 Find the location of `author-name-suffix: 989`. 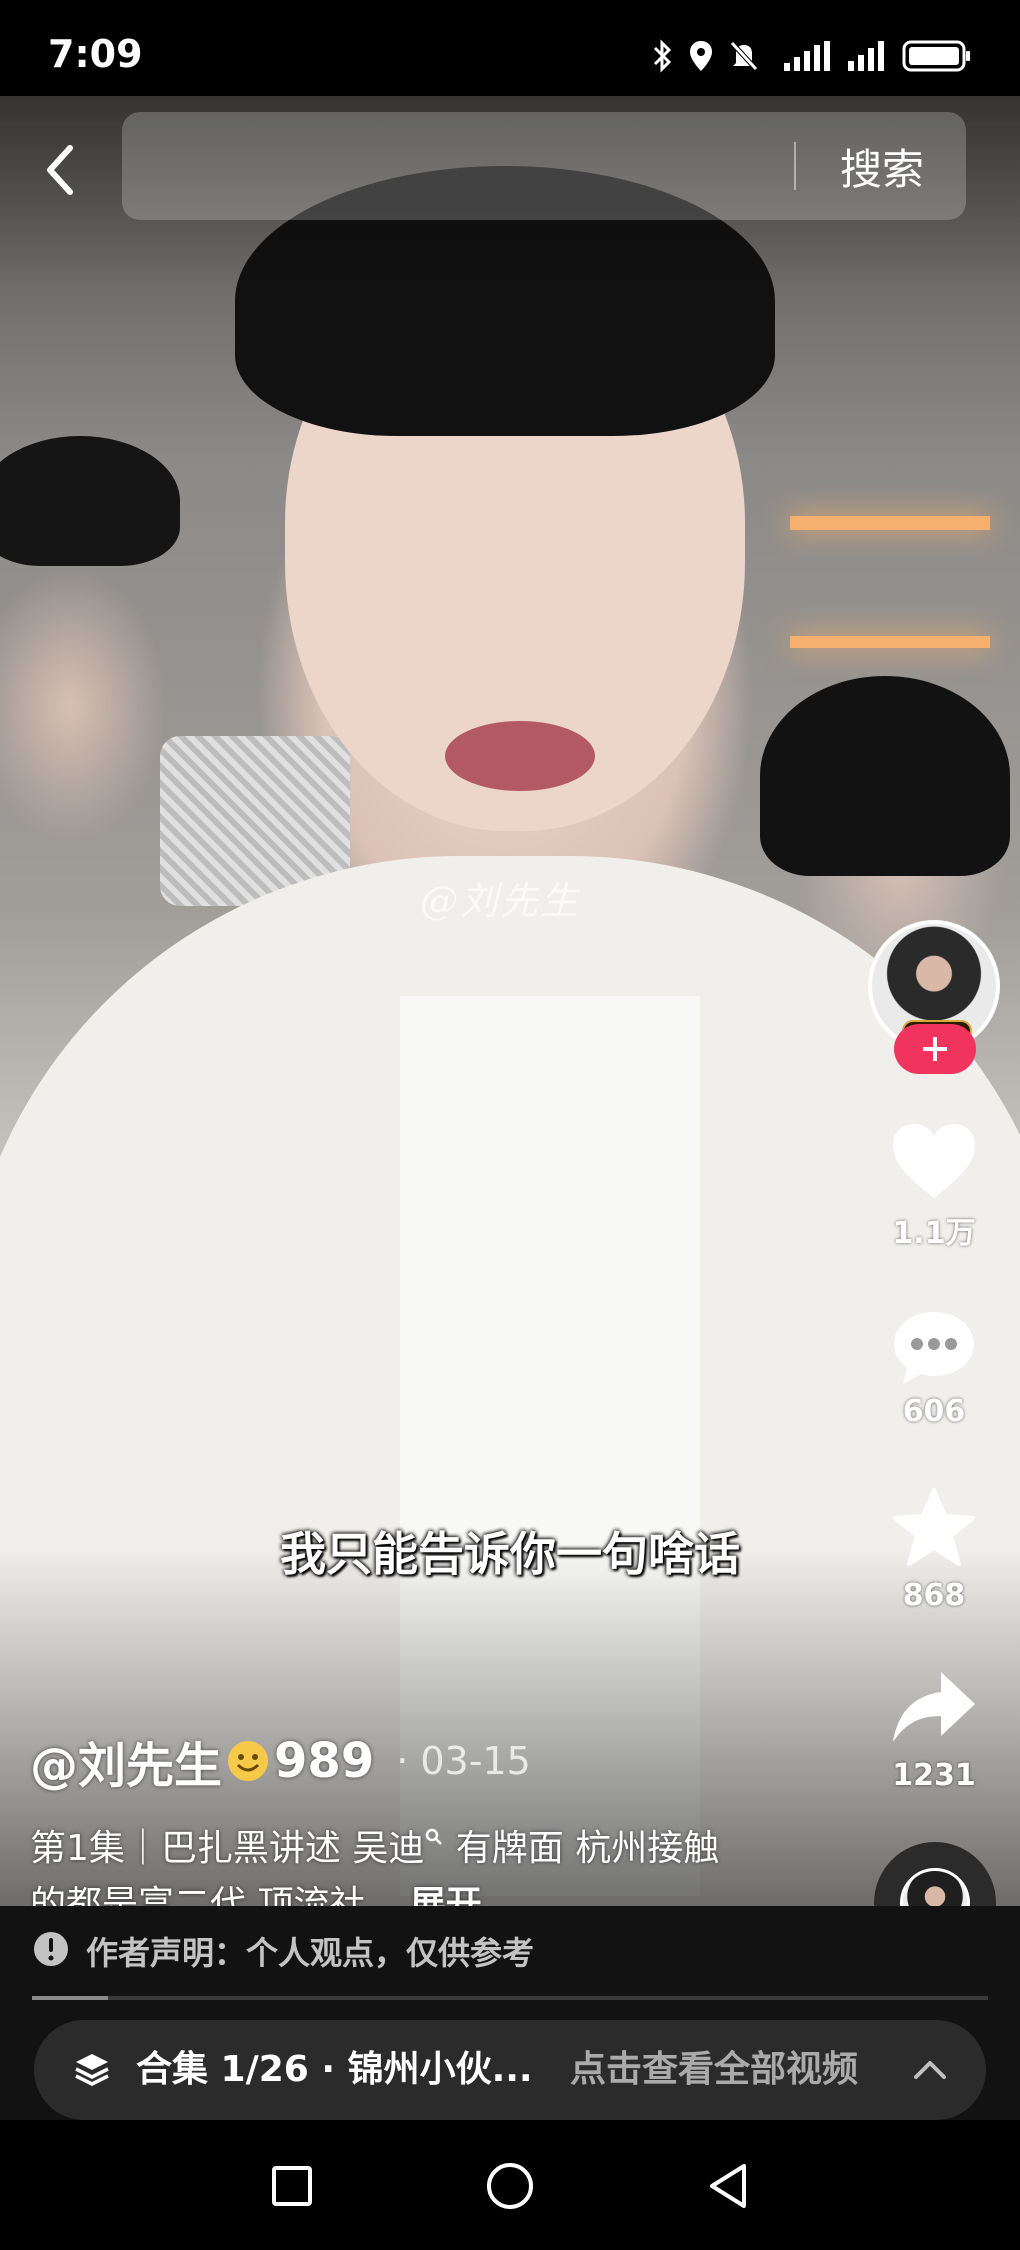

author-name-suffix: 989 is located at coordinates (324, 1761).